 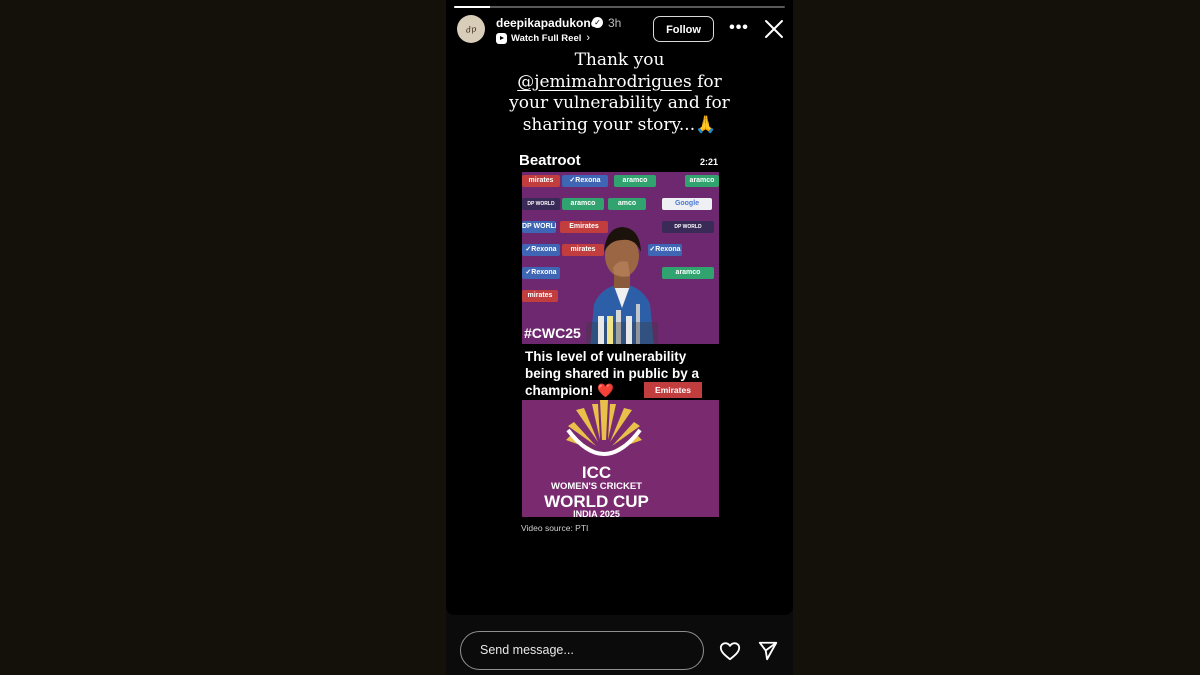 What do you see at coordinates (604, 82) in the screenshot?
I see `mention-link: @jemimahrodrigues` at bounding box center [604, 82].